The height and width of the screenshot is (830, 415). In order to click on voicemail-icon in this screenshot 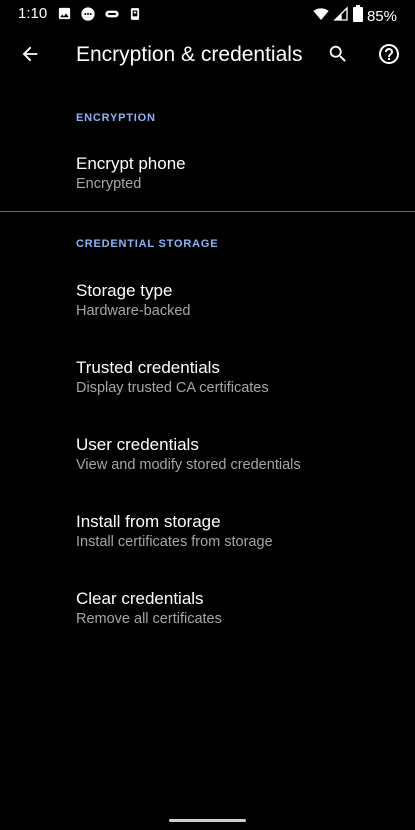, I will do `click(112, 14)`.